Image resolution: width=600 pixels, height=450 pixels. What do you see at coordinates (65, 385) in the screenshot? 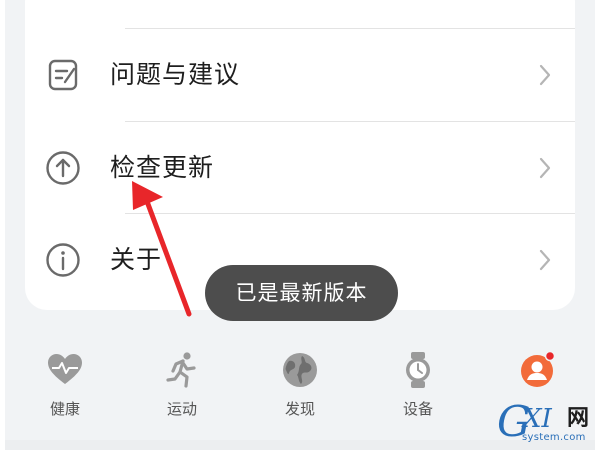
I see `nav-item-health: 健康` at bounding box center [65, 385].